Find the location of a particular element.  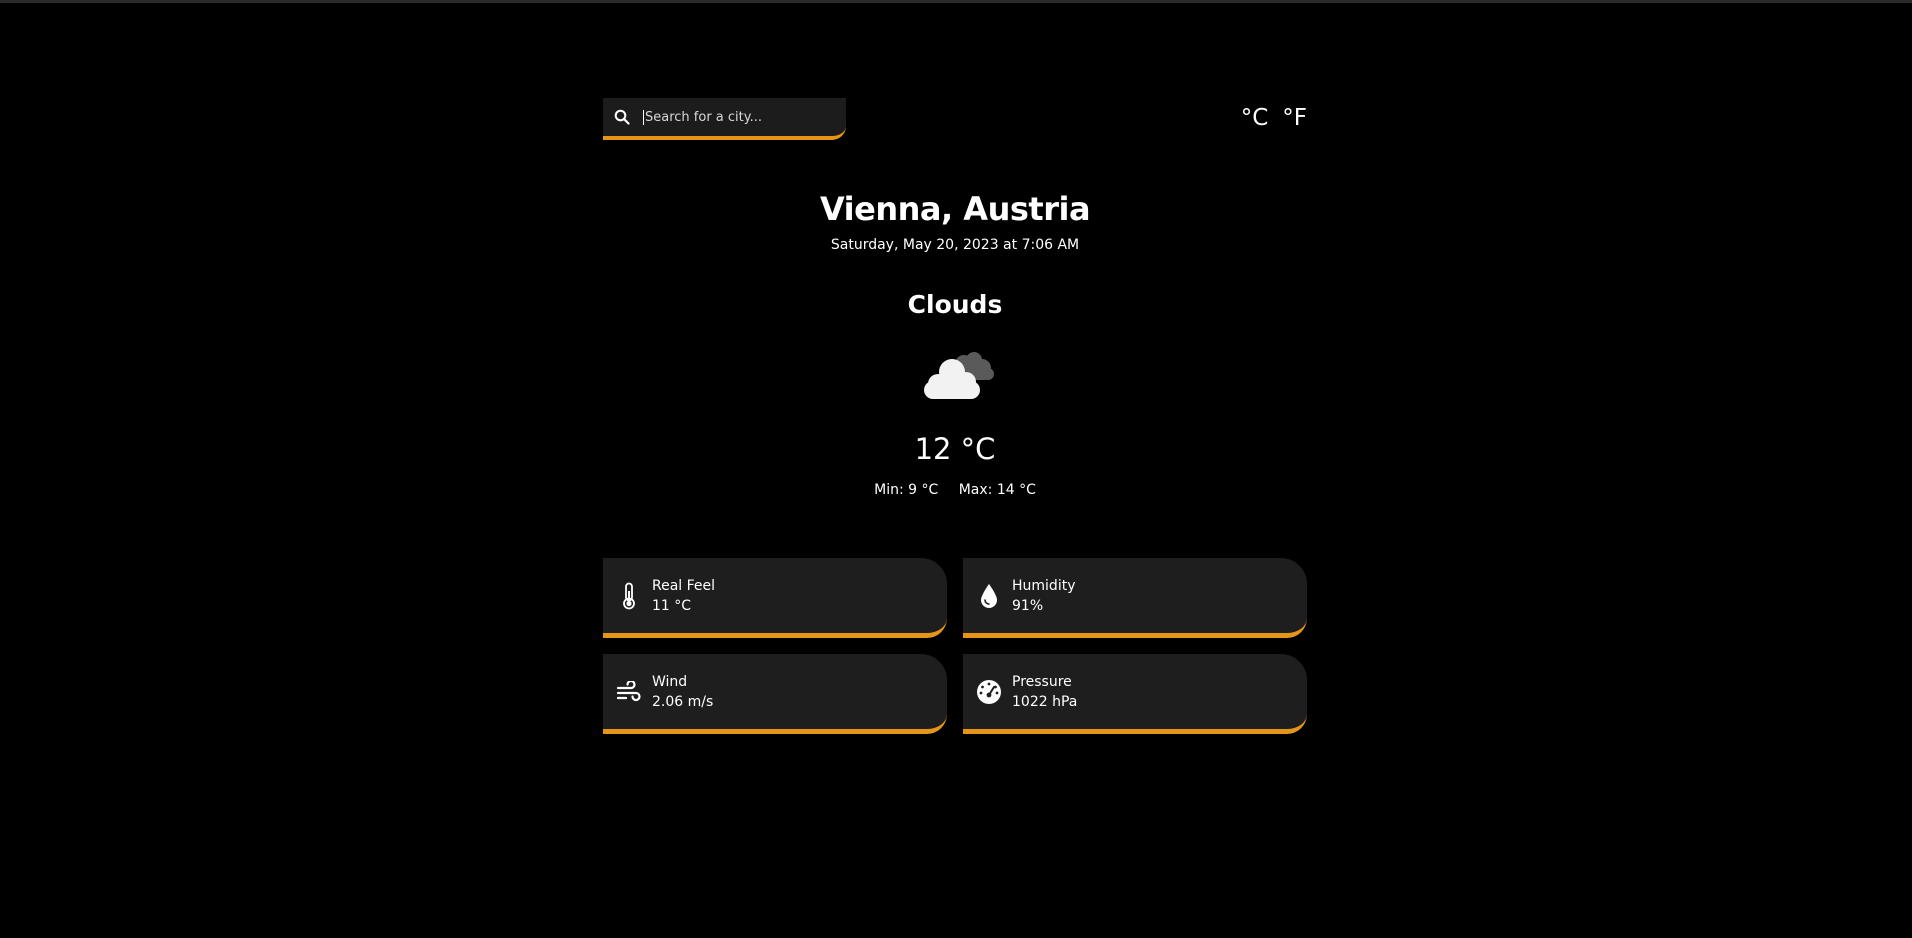

local-datetime: Saturday, May 20, 2023 at 7:06 AM is located at coordinates (955, 245).